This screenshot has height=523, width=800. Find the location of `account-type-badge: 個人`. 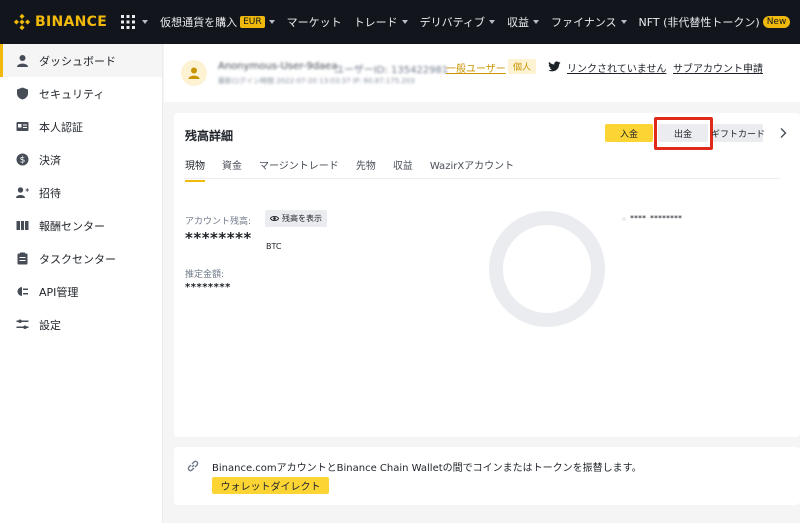

account-type-badge: 個人 is located at coordinates (522, 66).